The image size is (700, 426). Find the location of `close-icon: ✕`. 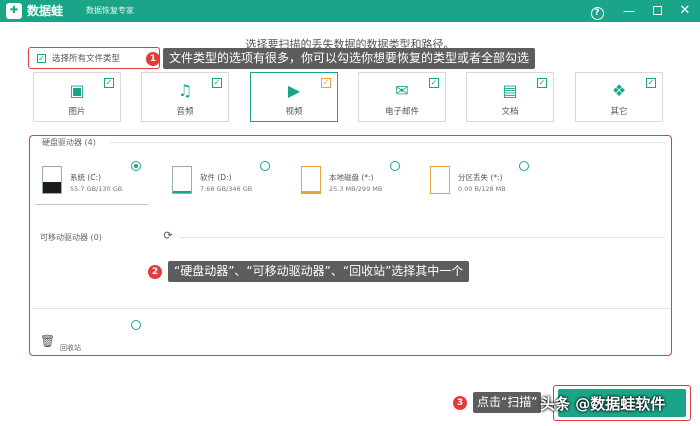

close-icon: ✕ is located at coordinates (685, 10).